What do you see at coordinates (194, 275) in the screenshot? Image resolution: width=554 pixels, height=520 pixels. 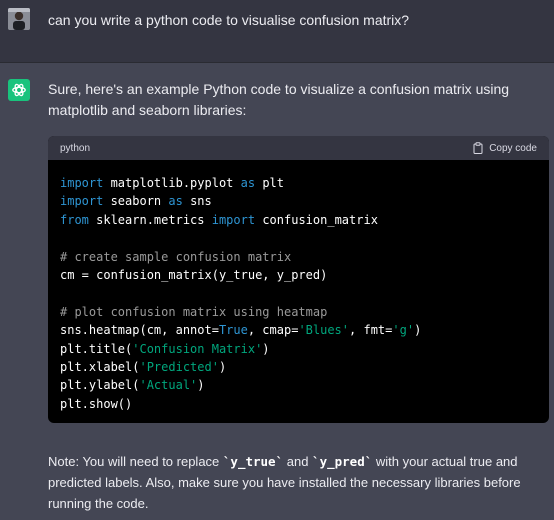 I see `code-line-6: cm = confusion_matrix(y_true, y_pred)` at bounding box center [194, 275].